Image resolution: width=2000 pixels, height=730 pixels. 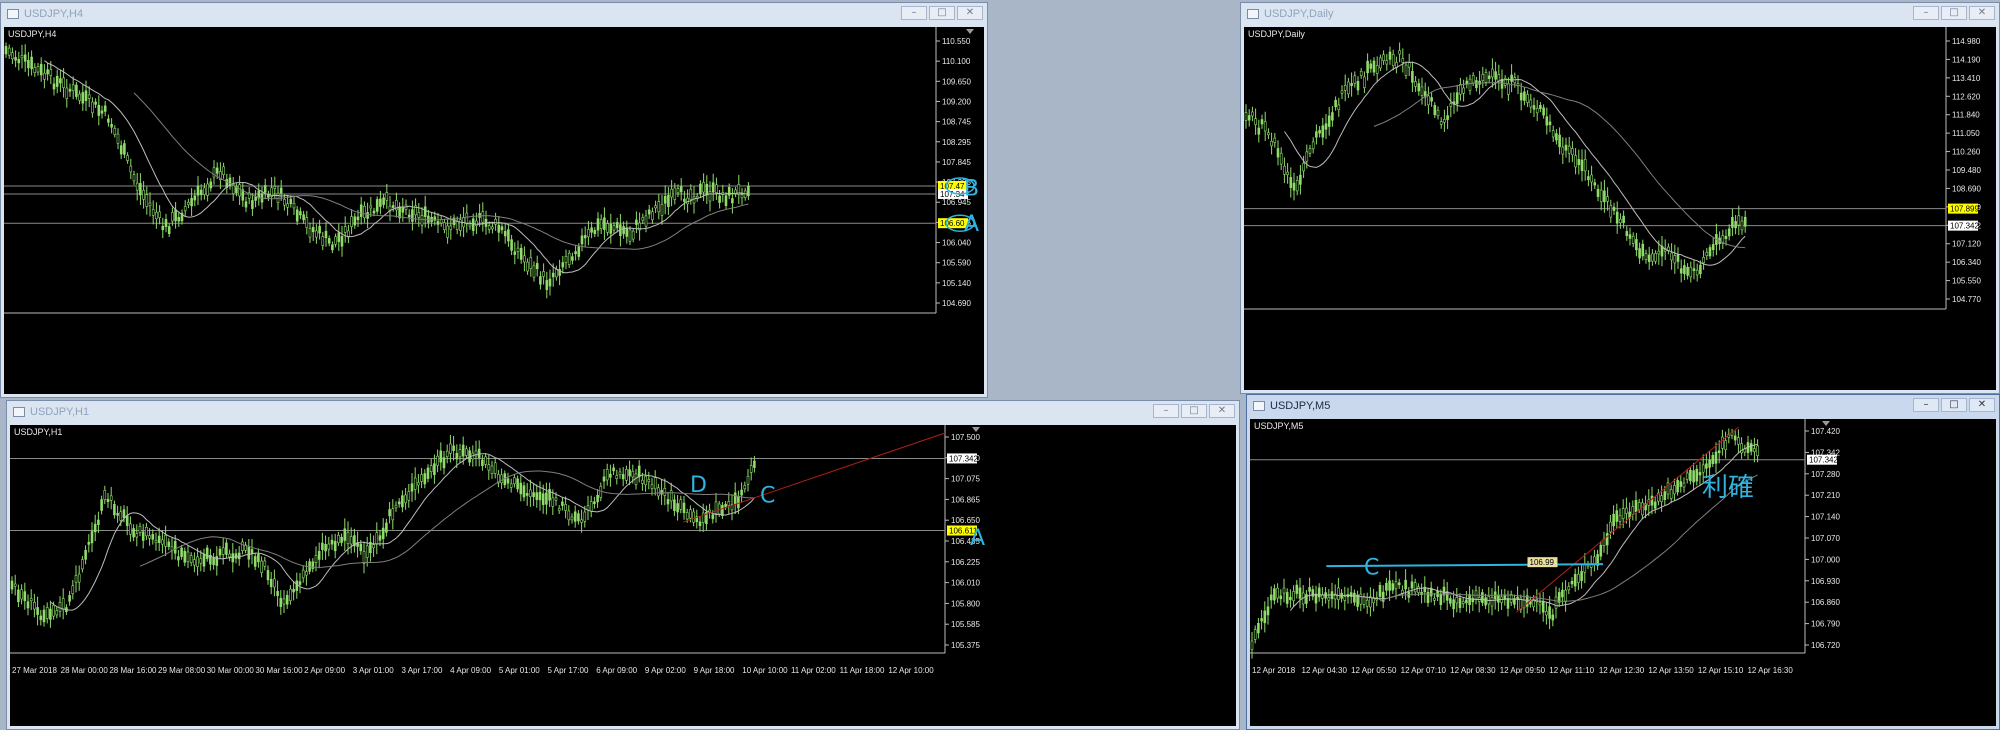 I want to click on window-titlebar: USDJPY,Daily – □ ✕, so click(x=1620, y=14).